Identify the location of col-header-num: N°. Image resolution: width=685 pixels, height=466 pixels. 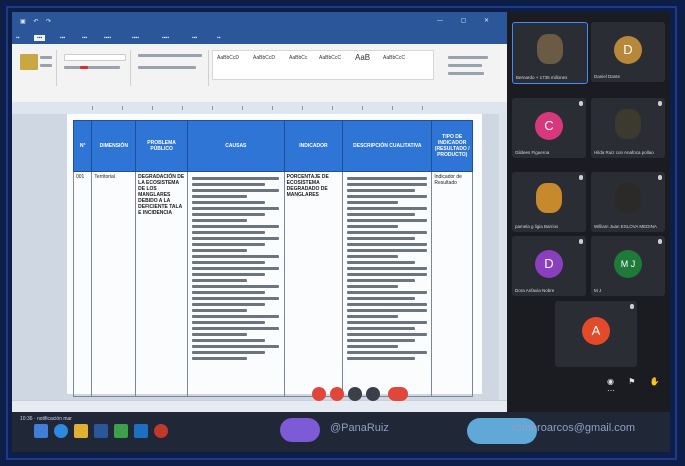
(82, 146).